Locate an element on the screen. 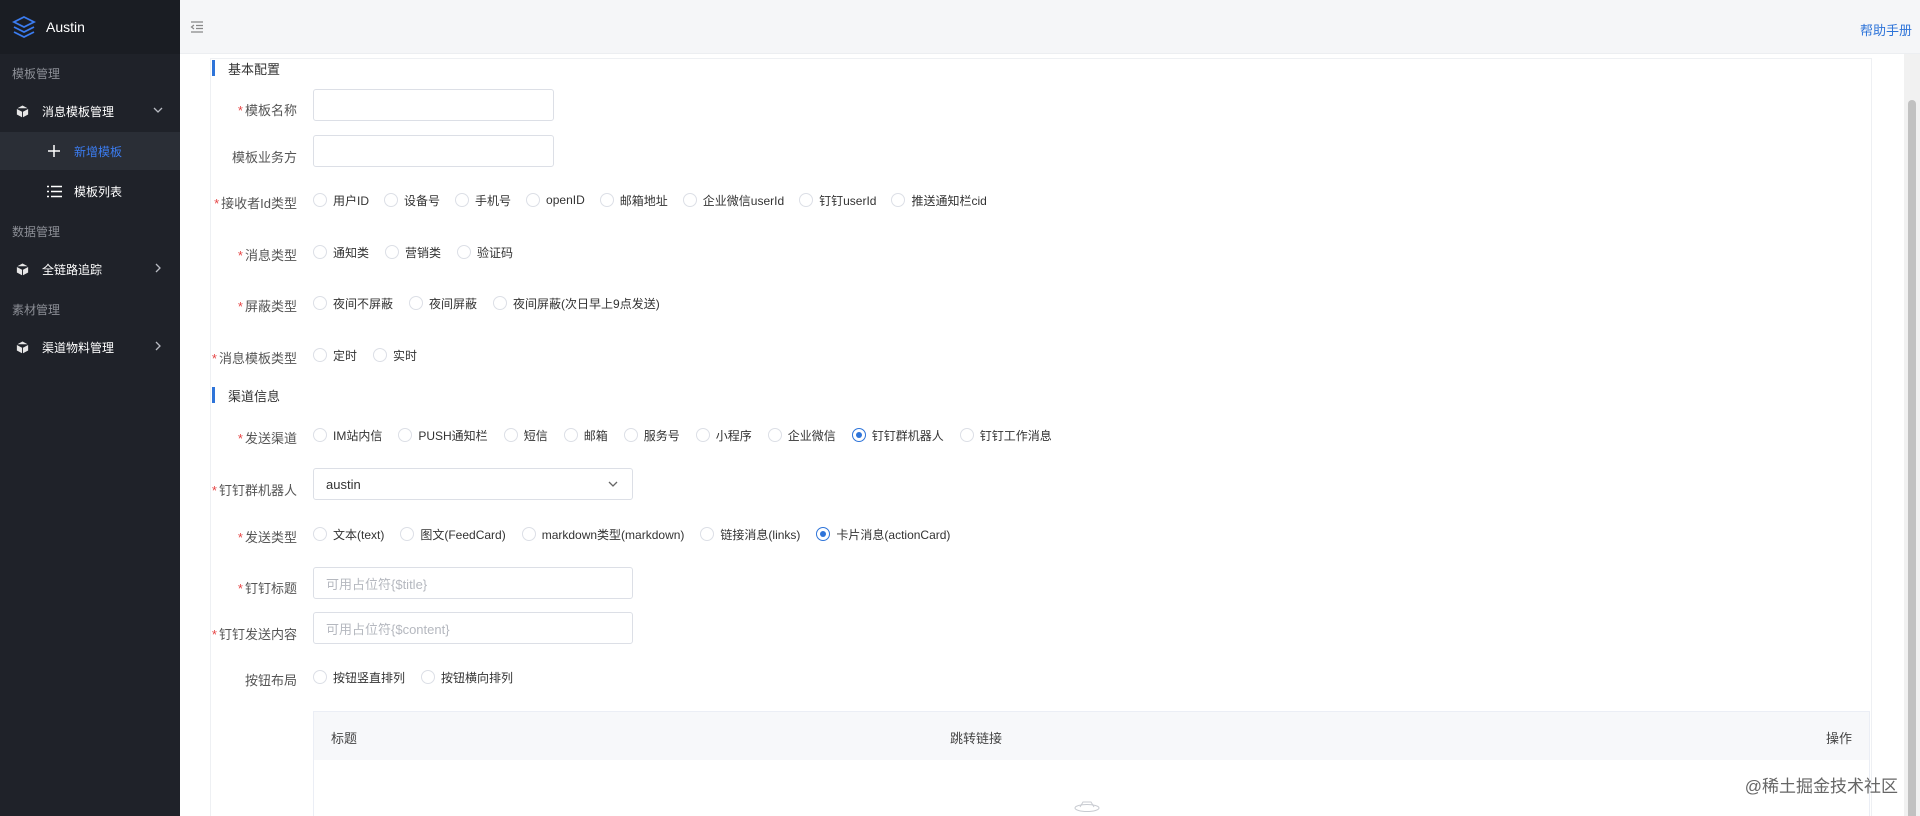 This screenshot has height=816, width=1920. radio-receiver-device: 设备号 is located at coordinates (412, 200).